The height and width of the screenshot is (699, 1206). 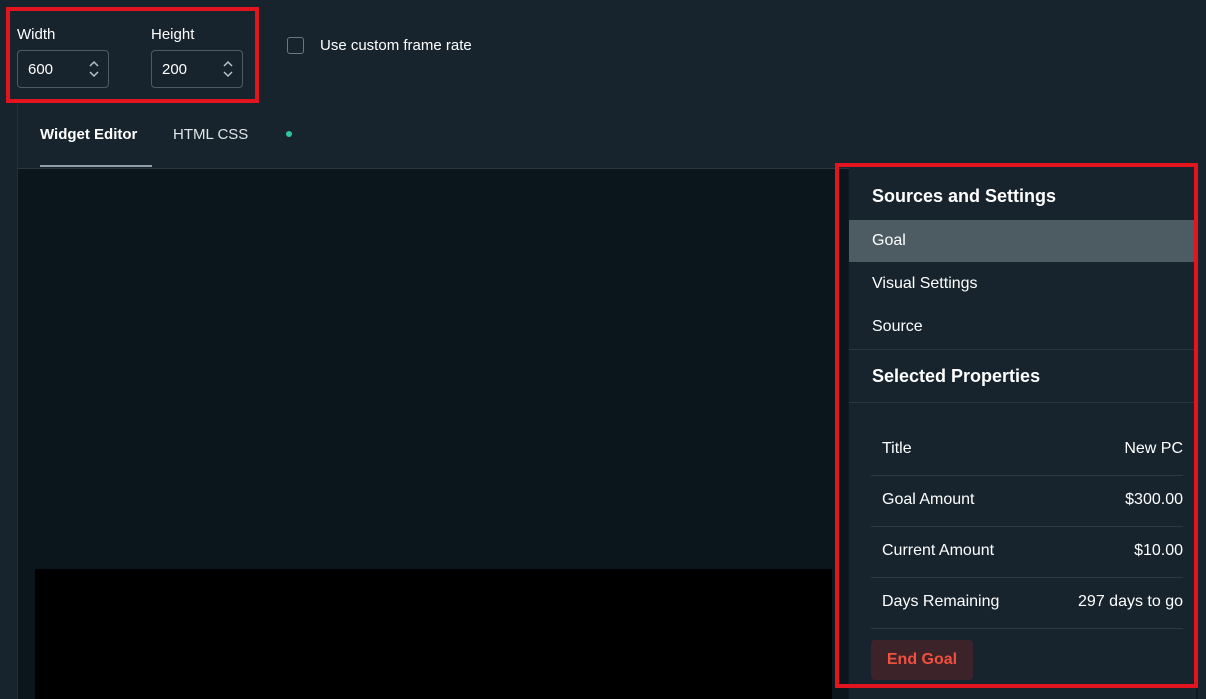 I want to click on width-label: Width, so click(x=36, y=34).